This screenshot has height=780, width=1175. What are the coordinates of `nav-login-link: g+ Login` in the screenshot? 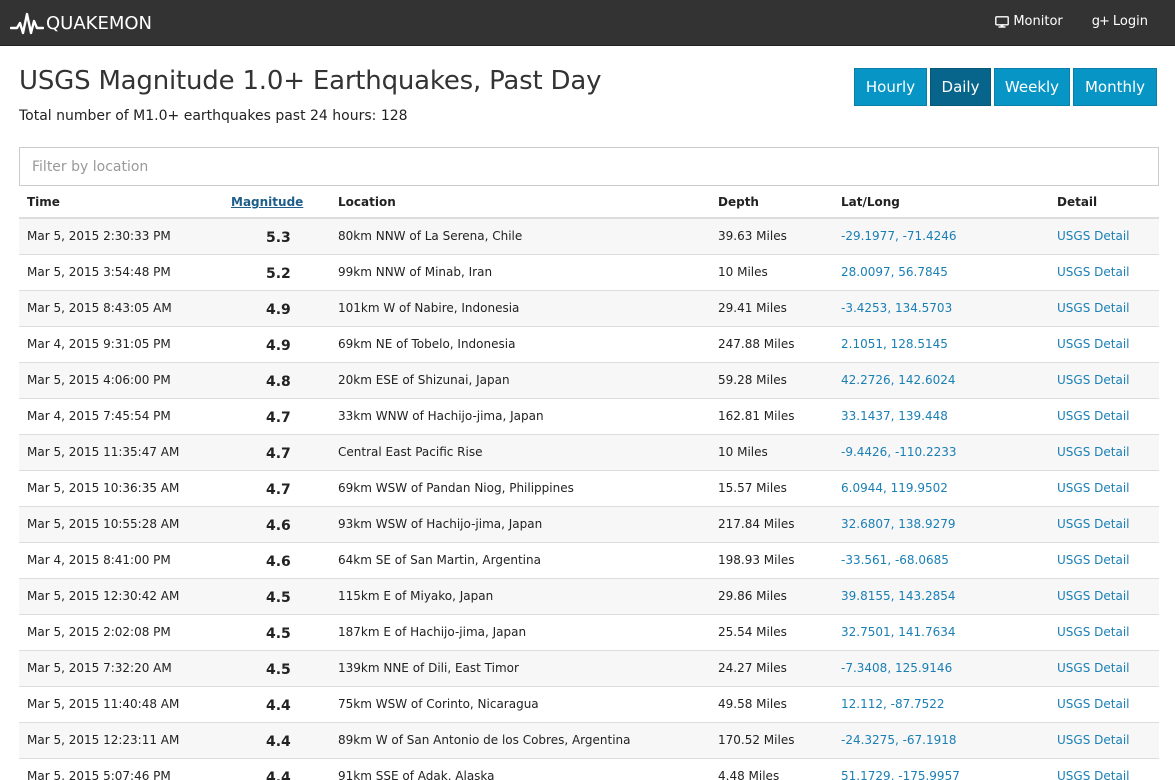 It's located at (1120, 21).